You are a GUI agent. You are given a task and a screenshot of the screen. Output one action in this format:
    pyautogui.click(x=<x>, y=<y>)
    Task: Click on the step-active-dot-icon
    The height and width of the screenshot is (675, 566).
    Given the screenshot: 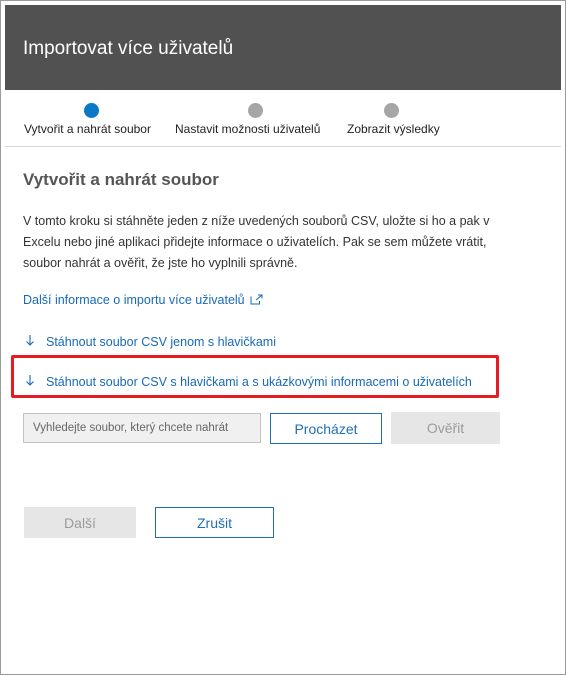 What is the action you would take?
    pyautogui.click(x=91, y=110)
    